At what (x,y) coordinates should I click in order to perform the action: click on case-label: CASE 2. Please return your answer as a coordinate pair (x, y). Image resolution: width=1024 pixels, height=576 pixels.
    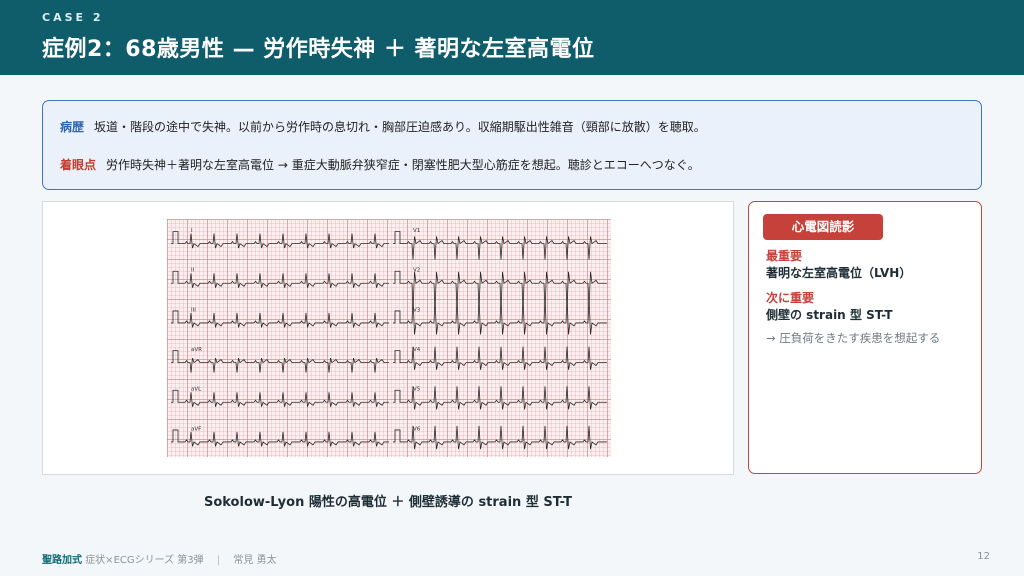
    Looking at the image, I should click on (73, 17).